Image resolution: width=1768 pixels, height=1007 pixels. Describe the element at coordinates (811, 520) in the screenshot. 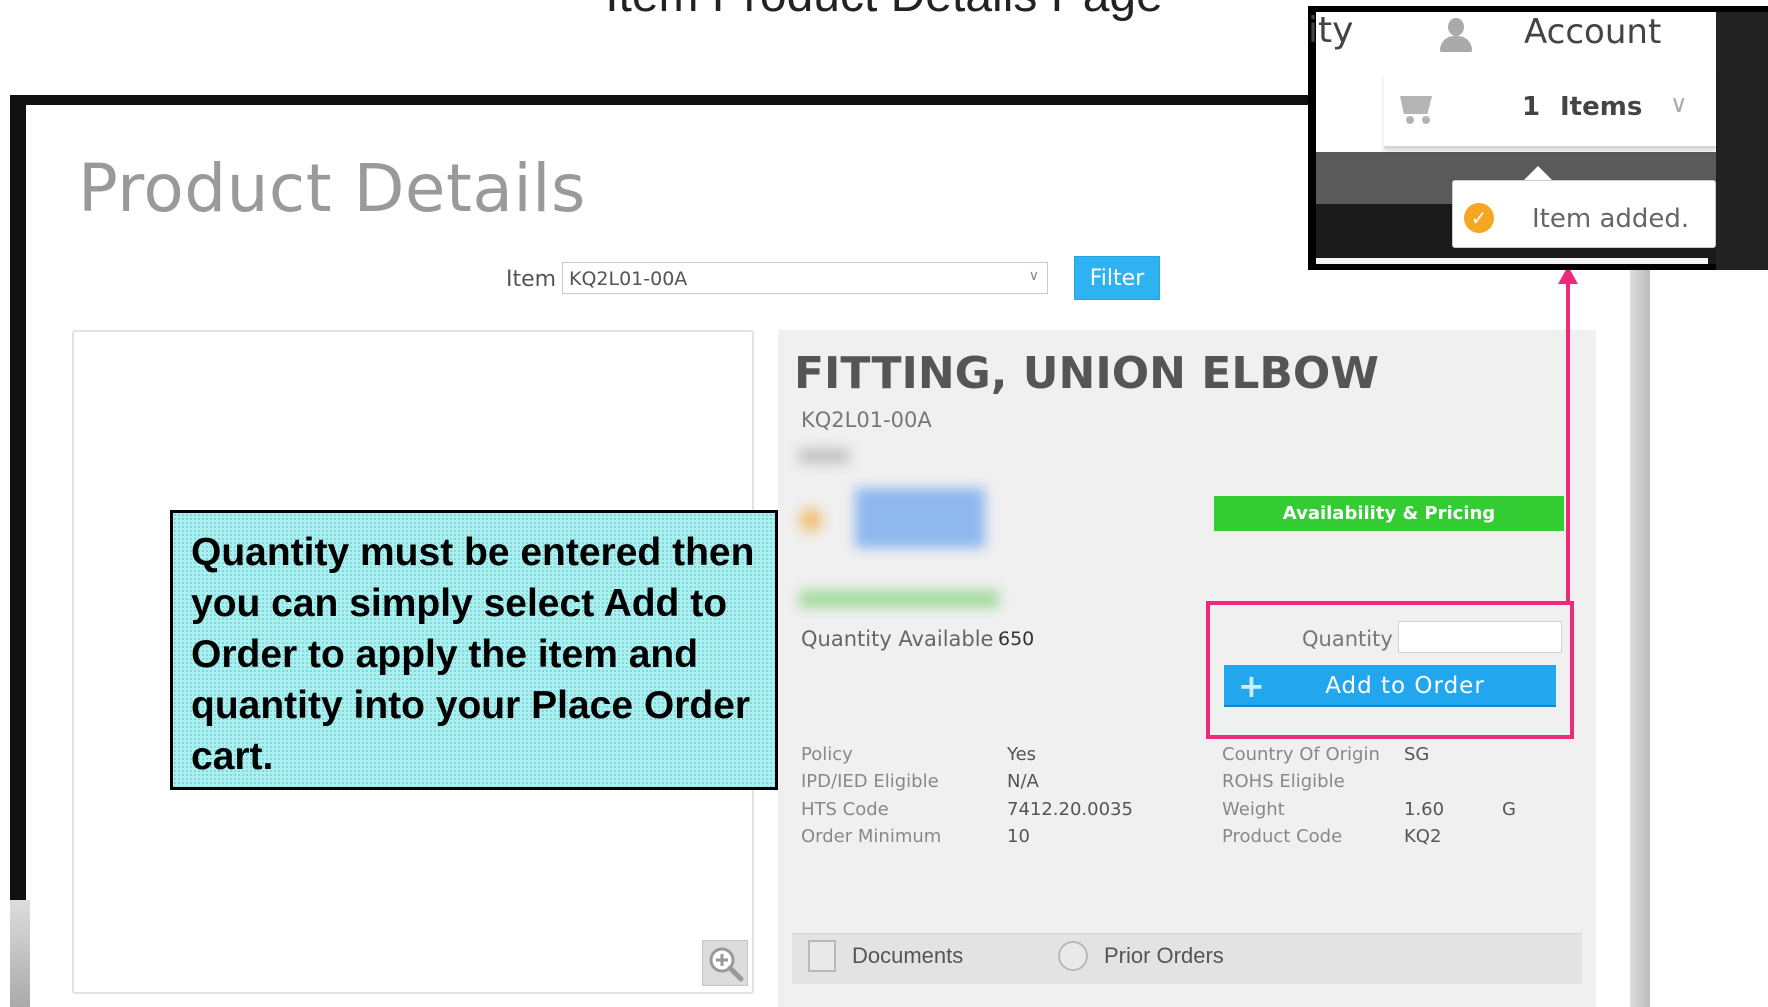

I see `blurred-dot-icon` at that location.